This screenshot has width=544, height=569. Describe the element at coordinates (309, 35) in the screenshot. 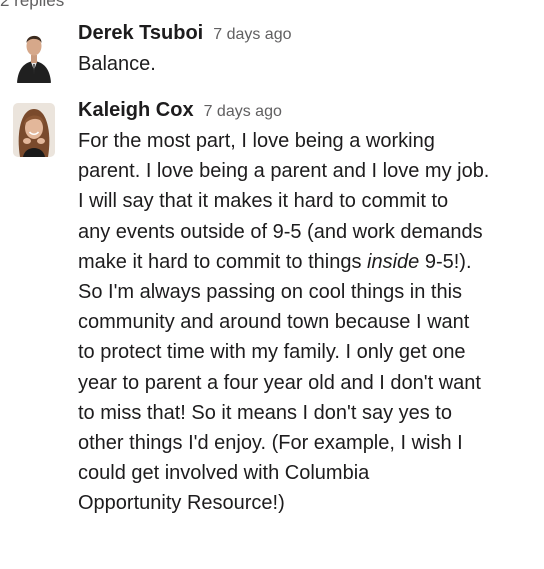

I see `message-header: Derek Tsuboi 7 days ago` at that location.